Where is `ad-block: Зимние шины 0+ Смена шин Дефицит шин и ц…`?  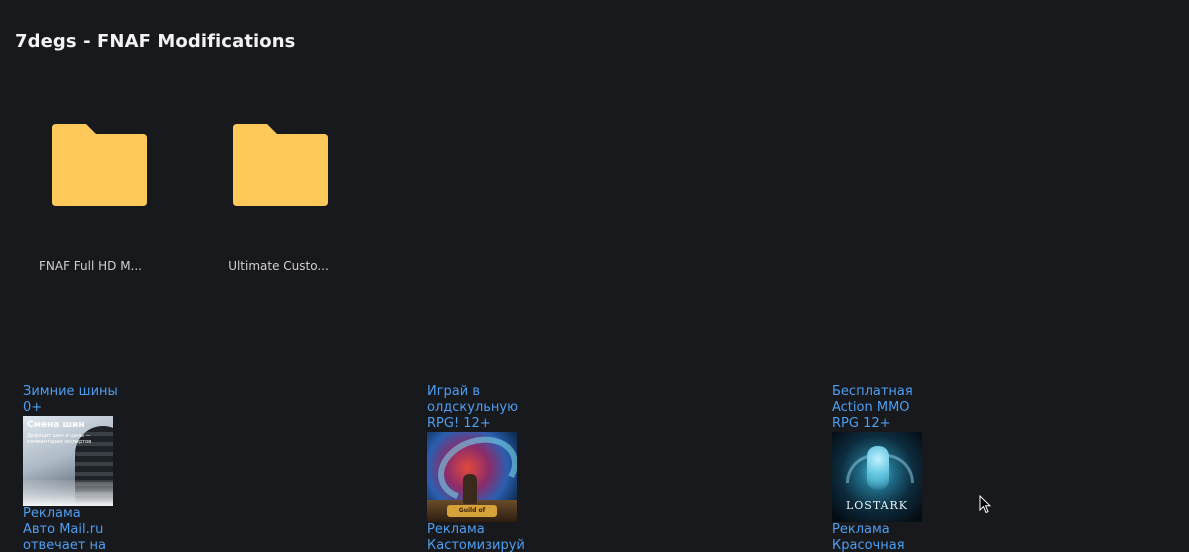 ad-block: Зимние шины 0+ Смена шин Дефицит шин и ц… is located at coordinates (78, 468).